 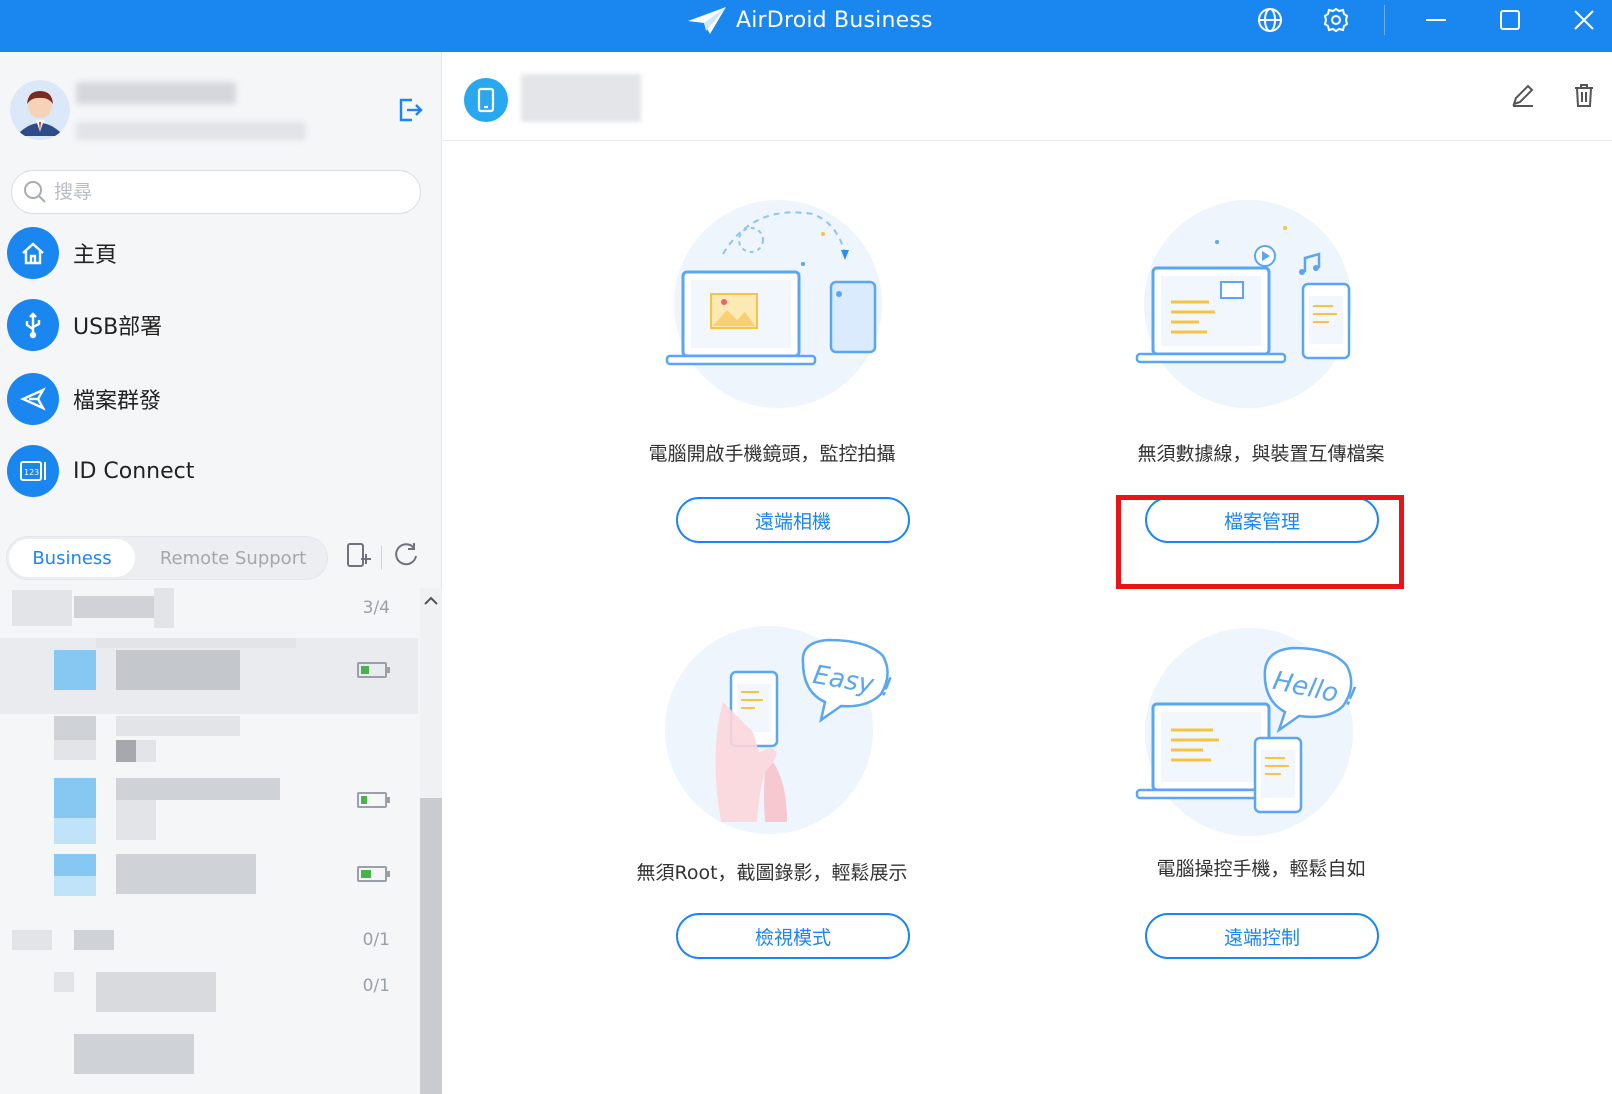 I want to click on view-mode-illustration: Easy !, so click(x=779, y=730).